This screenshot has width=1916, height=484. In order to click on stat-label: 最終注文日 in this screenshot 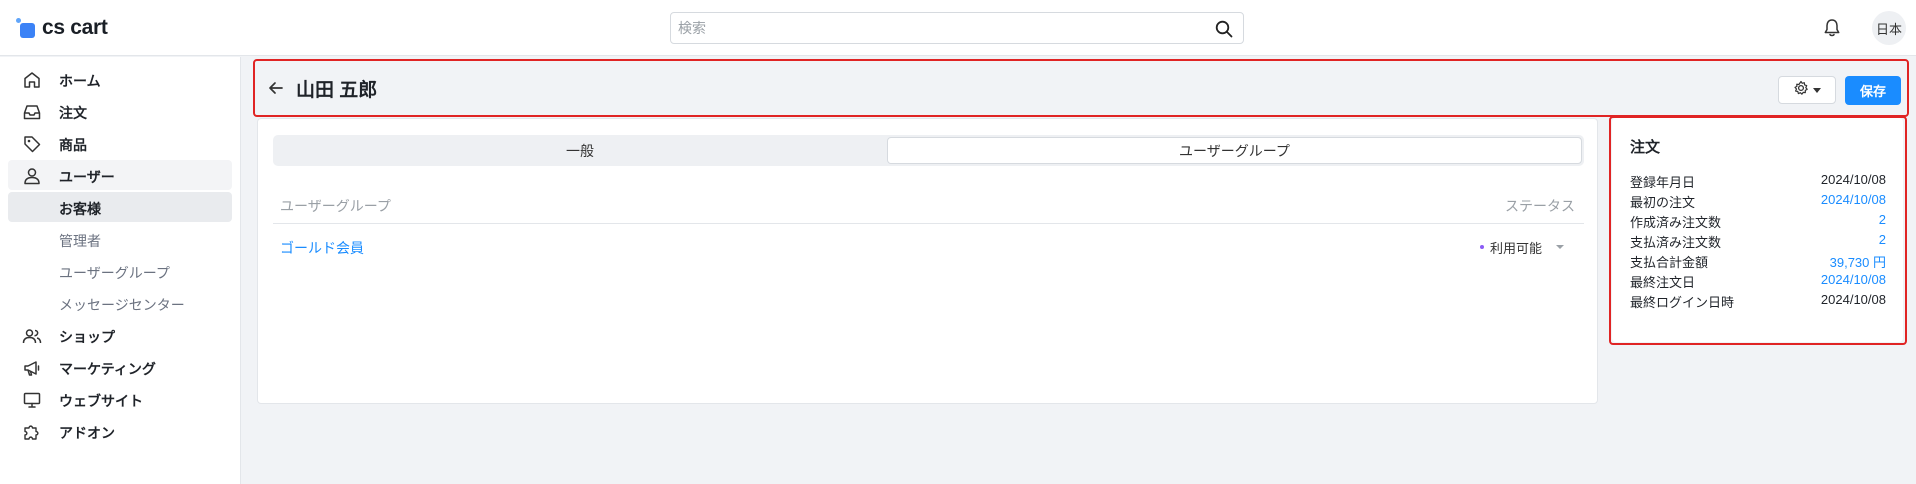, I will do `click(1663, 282)`.